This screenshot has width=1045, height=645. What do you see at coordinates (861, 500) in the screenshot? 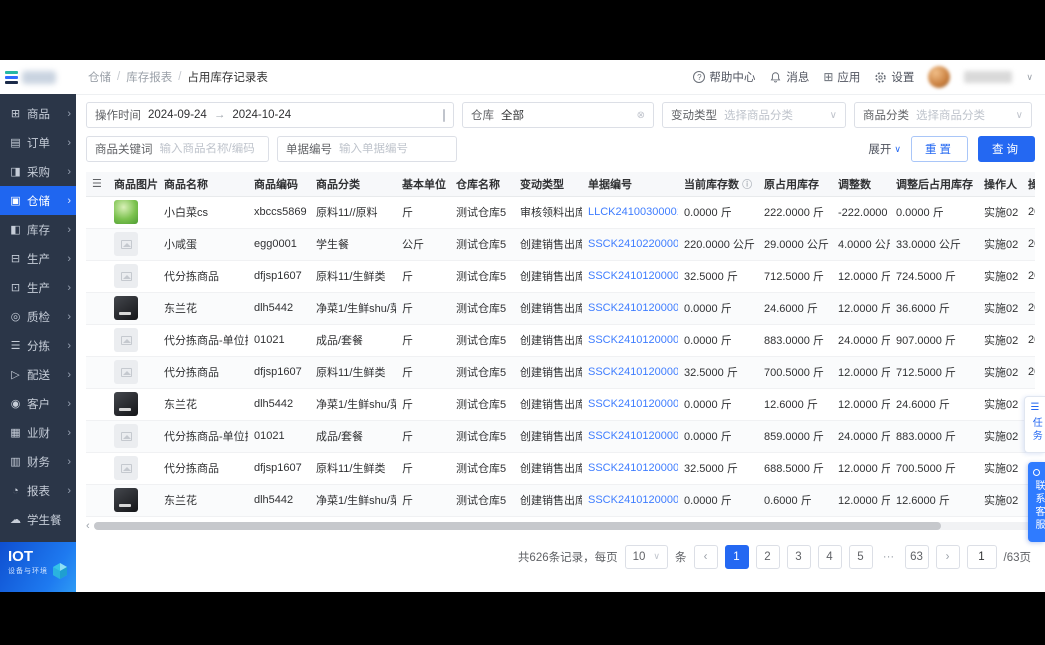
I see `adjustment-qty: 12.0000 斤` at bounding box center [861, 500].